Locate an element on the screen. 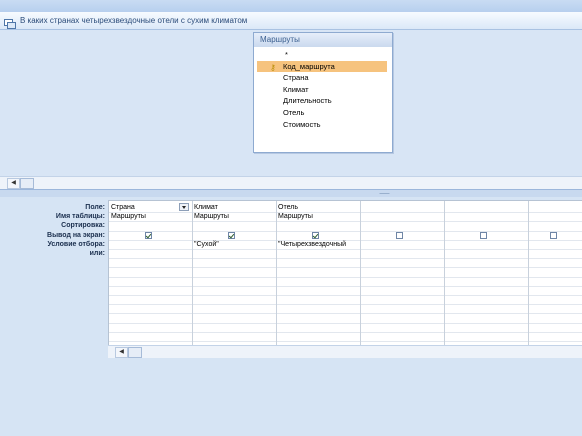 The image size is (582, 436). field-label: Климат is located at coordinates (296, 89).